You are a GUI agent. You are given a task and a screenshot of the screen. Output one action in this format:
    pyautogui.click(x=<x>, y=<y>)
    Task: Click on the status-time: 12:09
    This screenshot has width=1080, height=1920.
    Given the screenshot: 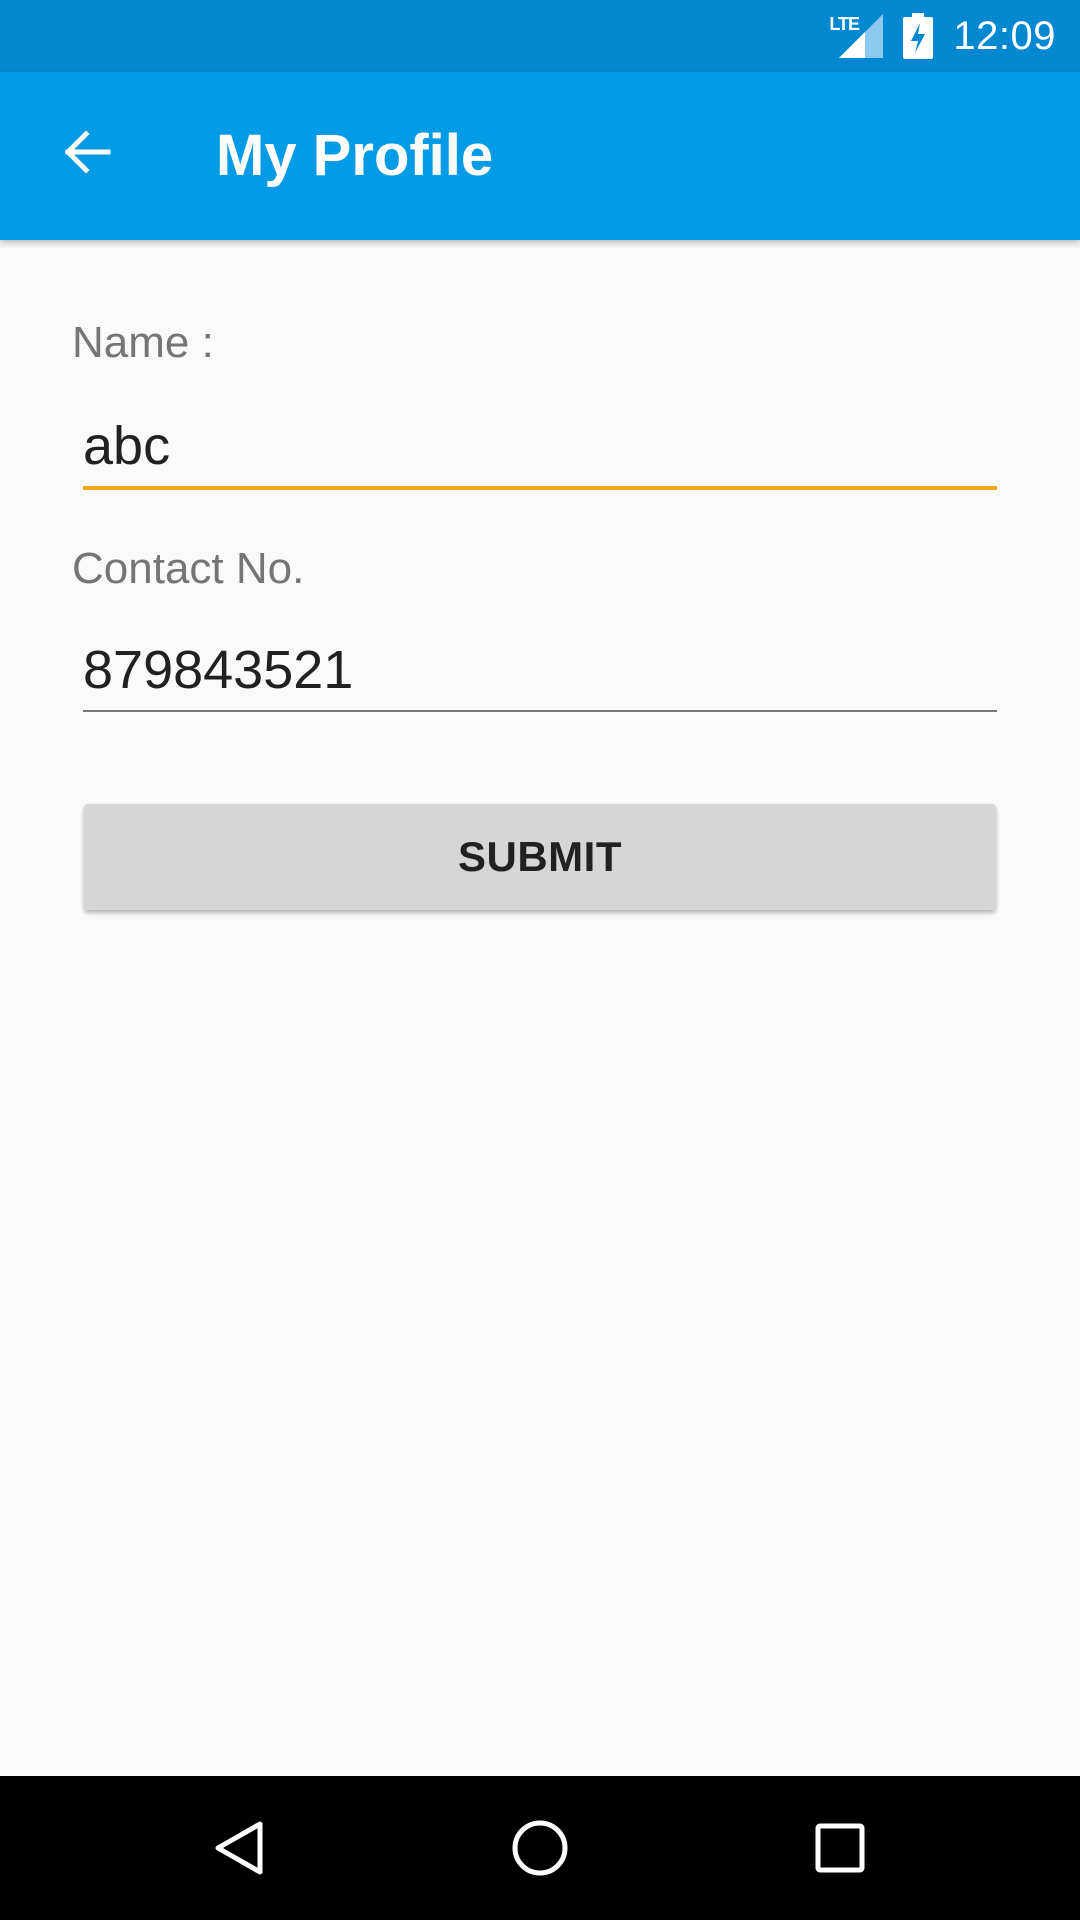 What is the action you would take?
    pyautogui.click(x=1004, y=35)
    